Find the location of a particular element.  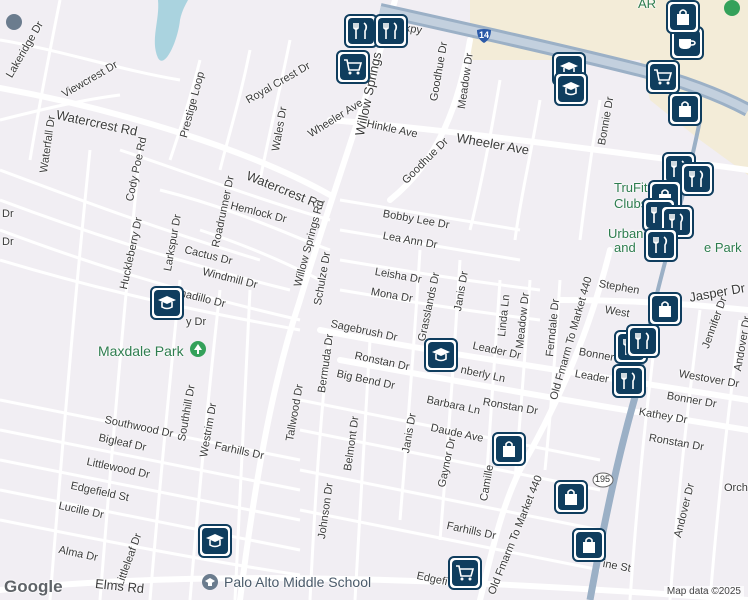

school-label: Palo Alto Middle School is located at coordinates (297, 582).